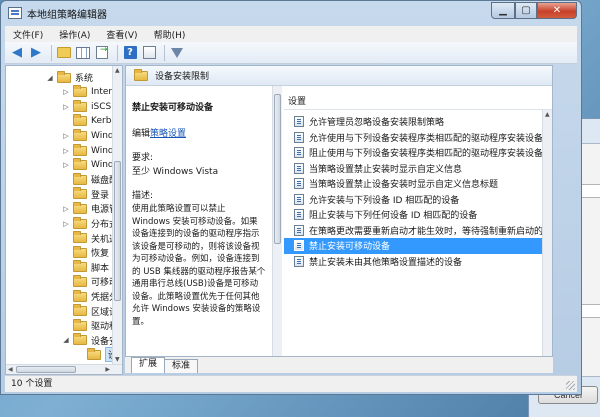 Image resolution: width=600 pixels, height=417 pixels. I want to click on setting-label: 阻止安装与下列任何设备 ID 相匹配的设备, so click(393, 216).